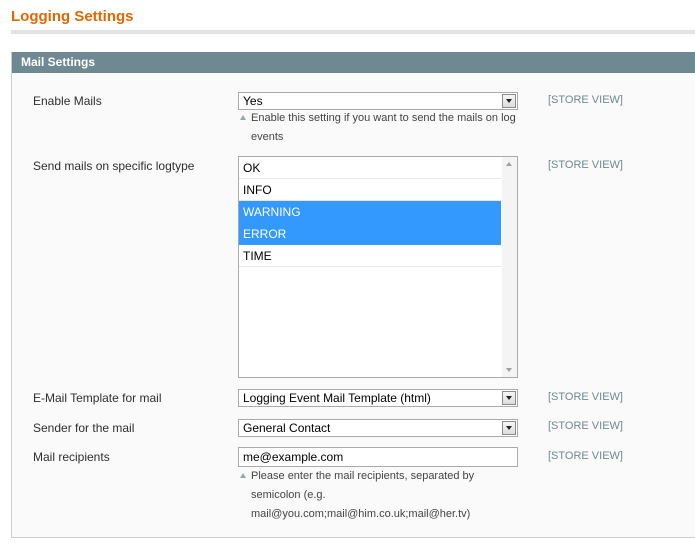  I want to click on logtype-option-error: ERROR, so click(370, 234).